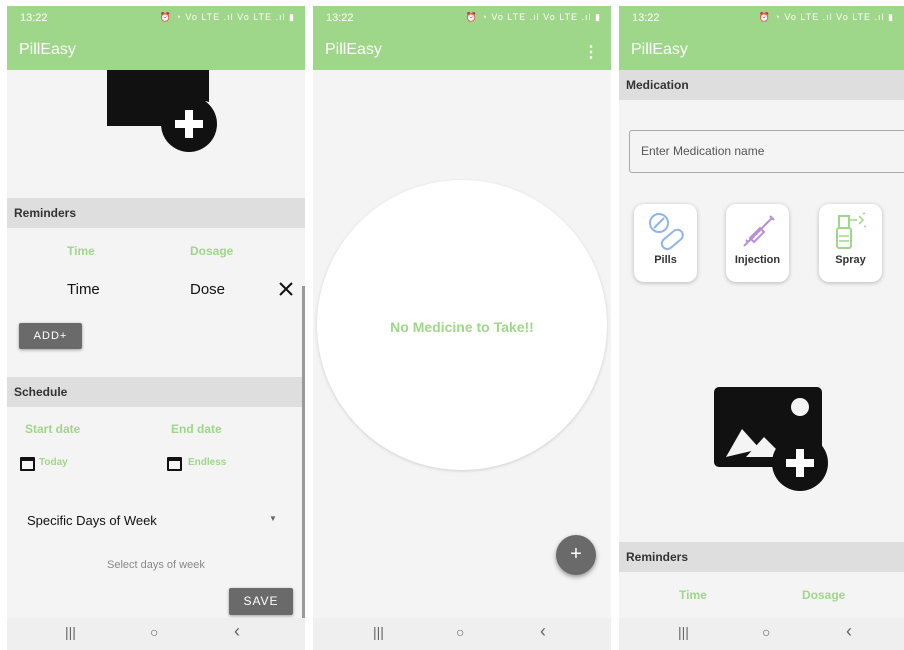  I want to click on add-medicine-fab: +, so click(576, 555).